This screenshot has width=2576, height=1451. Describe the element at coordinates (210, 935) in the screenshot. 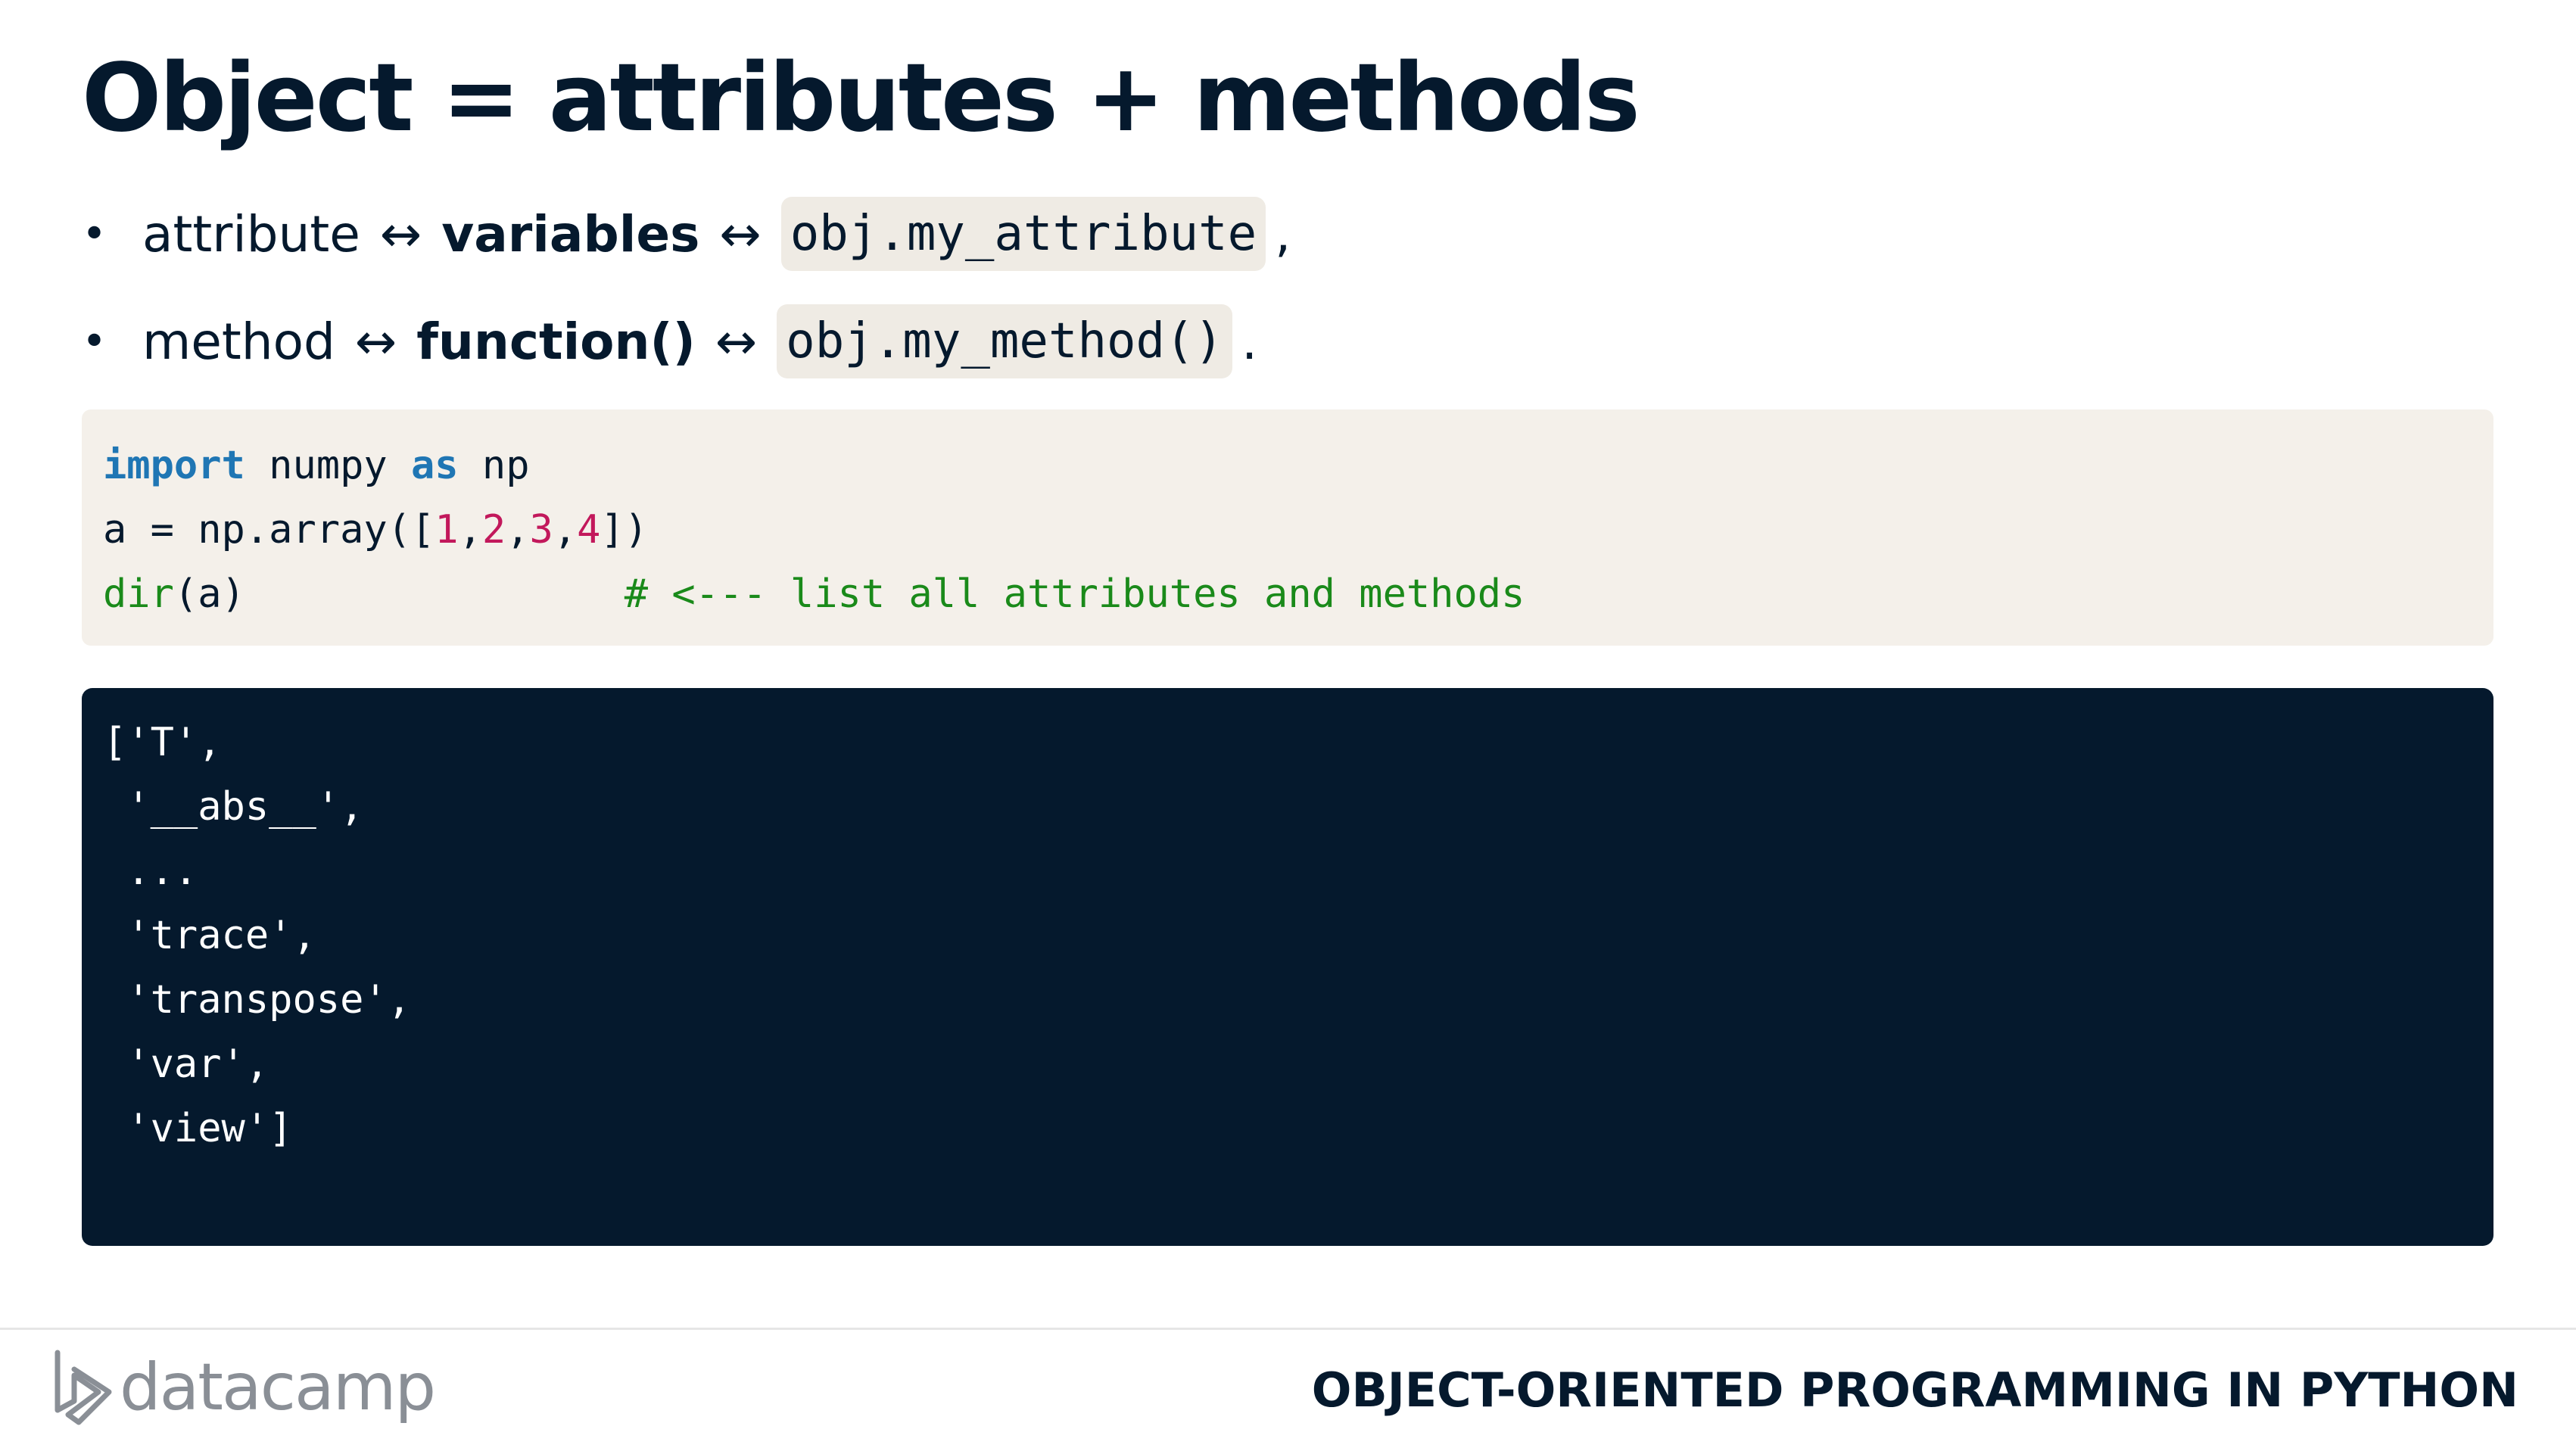

I see `output-line: 'trace',` at that location.